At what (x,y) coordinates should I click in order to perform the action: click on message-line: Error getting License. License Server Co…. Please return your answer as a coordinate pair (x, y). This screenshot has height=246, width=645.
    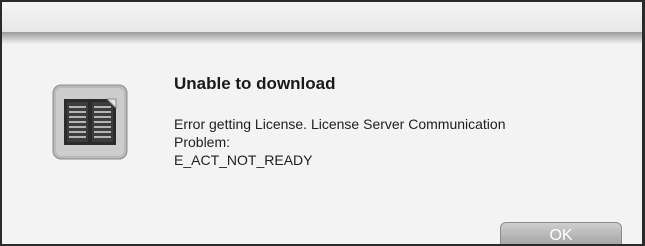
    Looking at the image, I should click on (340, 124).